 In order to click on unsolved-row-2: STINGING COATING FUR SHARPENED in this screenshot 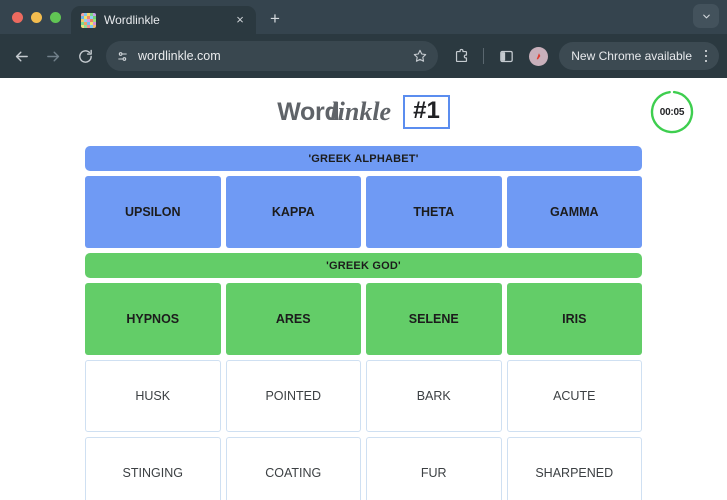, I will do `click(363, 468)`.